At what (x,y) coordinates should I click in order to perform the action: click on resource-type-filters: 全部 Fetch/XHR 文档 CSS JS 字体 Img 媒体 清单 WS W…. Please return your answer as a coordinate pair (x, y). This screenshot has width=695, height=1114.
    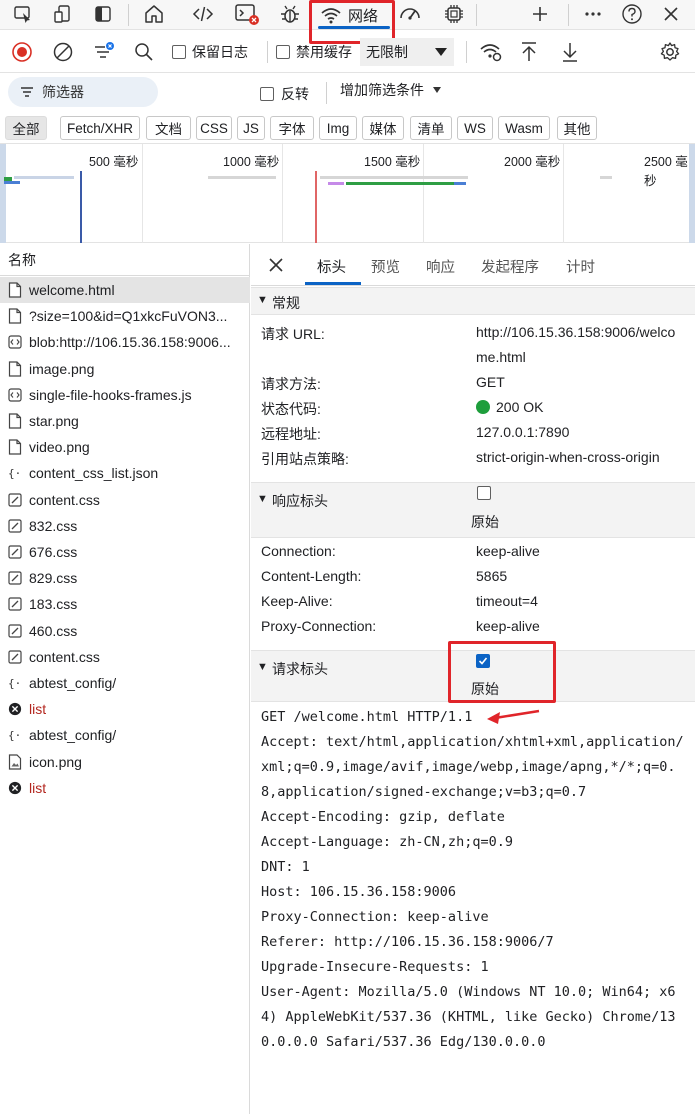
    Looking at the image, I should click on (347, 128).